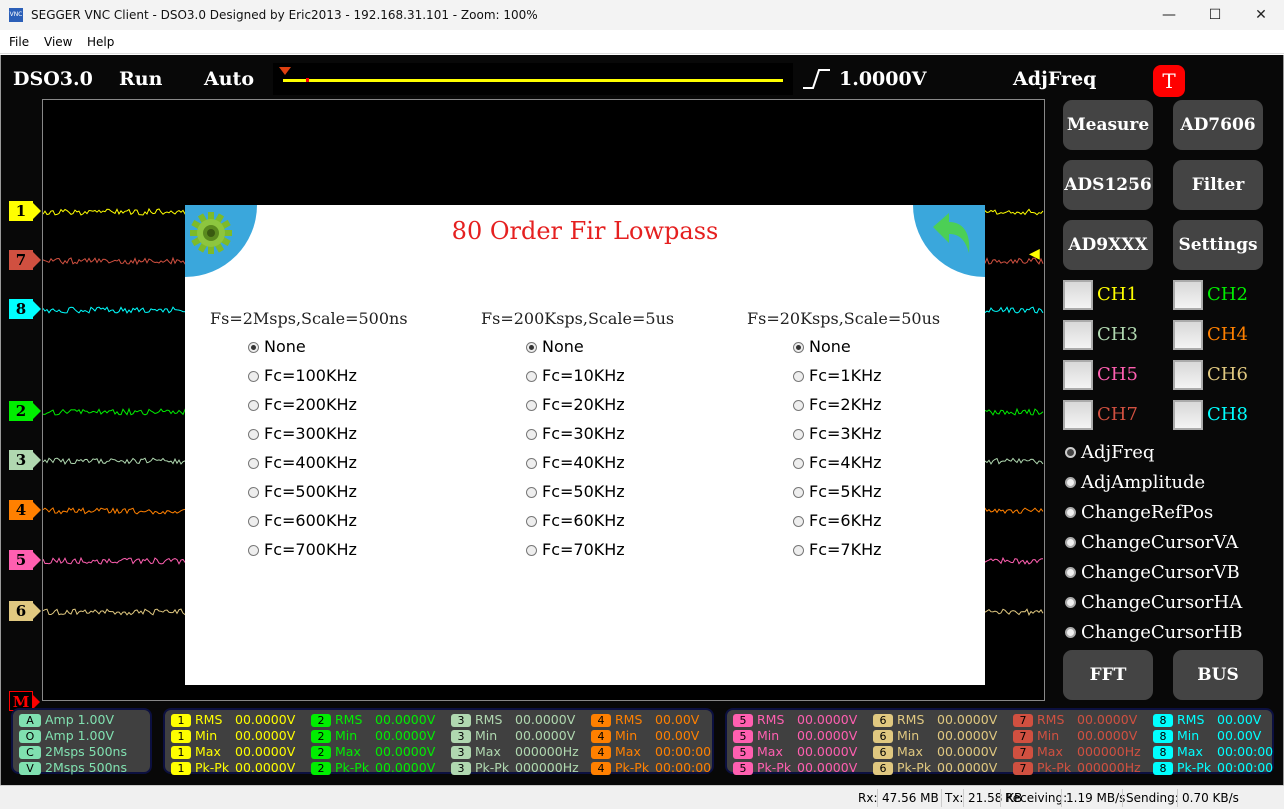 This screenshot has width=1284, height=809. I want to click on trigger-mode: Auto, so click(229, 79).